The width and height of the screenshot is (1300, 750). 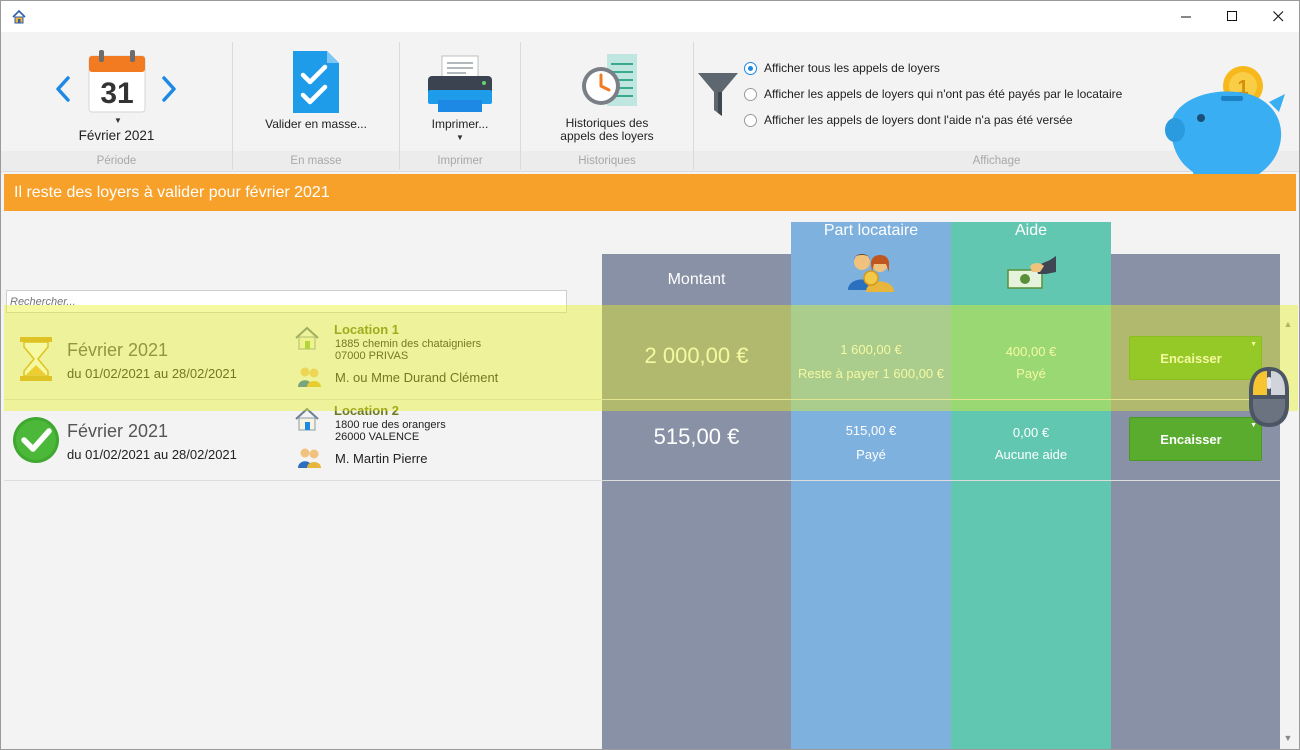 I want to click on minimize-icon, so click(x=1185, y=17).